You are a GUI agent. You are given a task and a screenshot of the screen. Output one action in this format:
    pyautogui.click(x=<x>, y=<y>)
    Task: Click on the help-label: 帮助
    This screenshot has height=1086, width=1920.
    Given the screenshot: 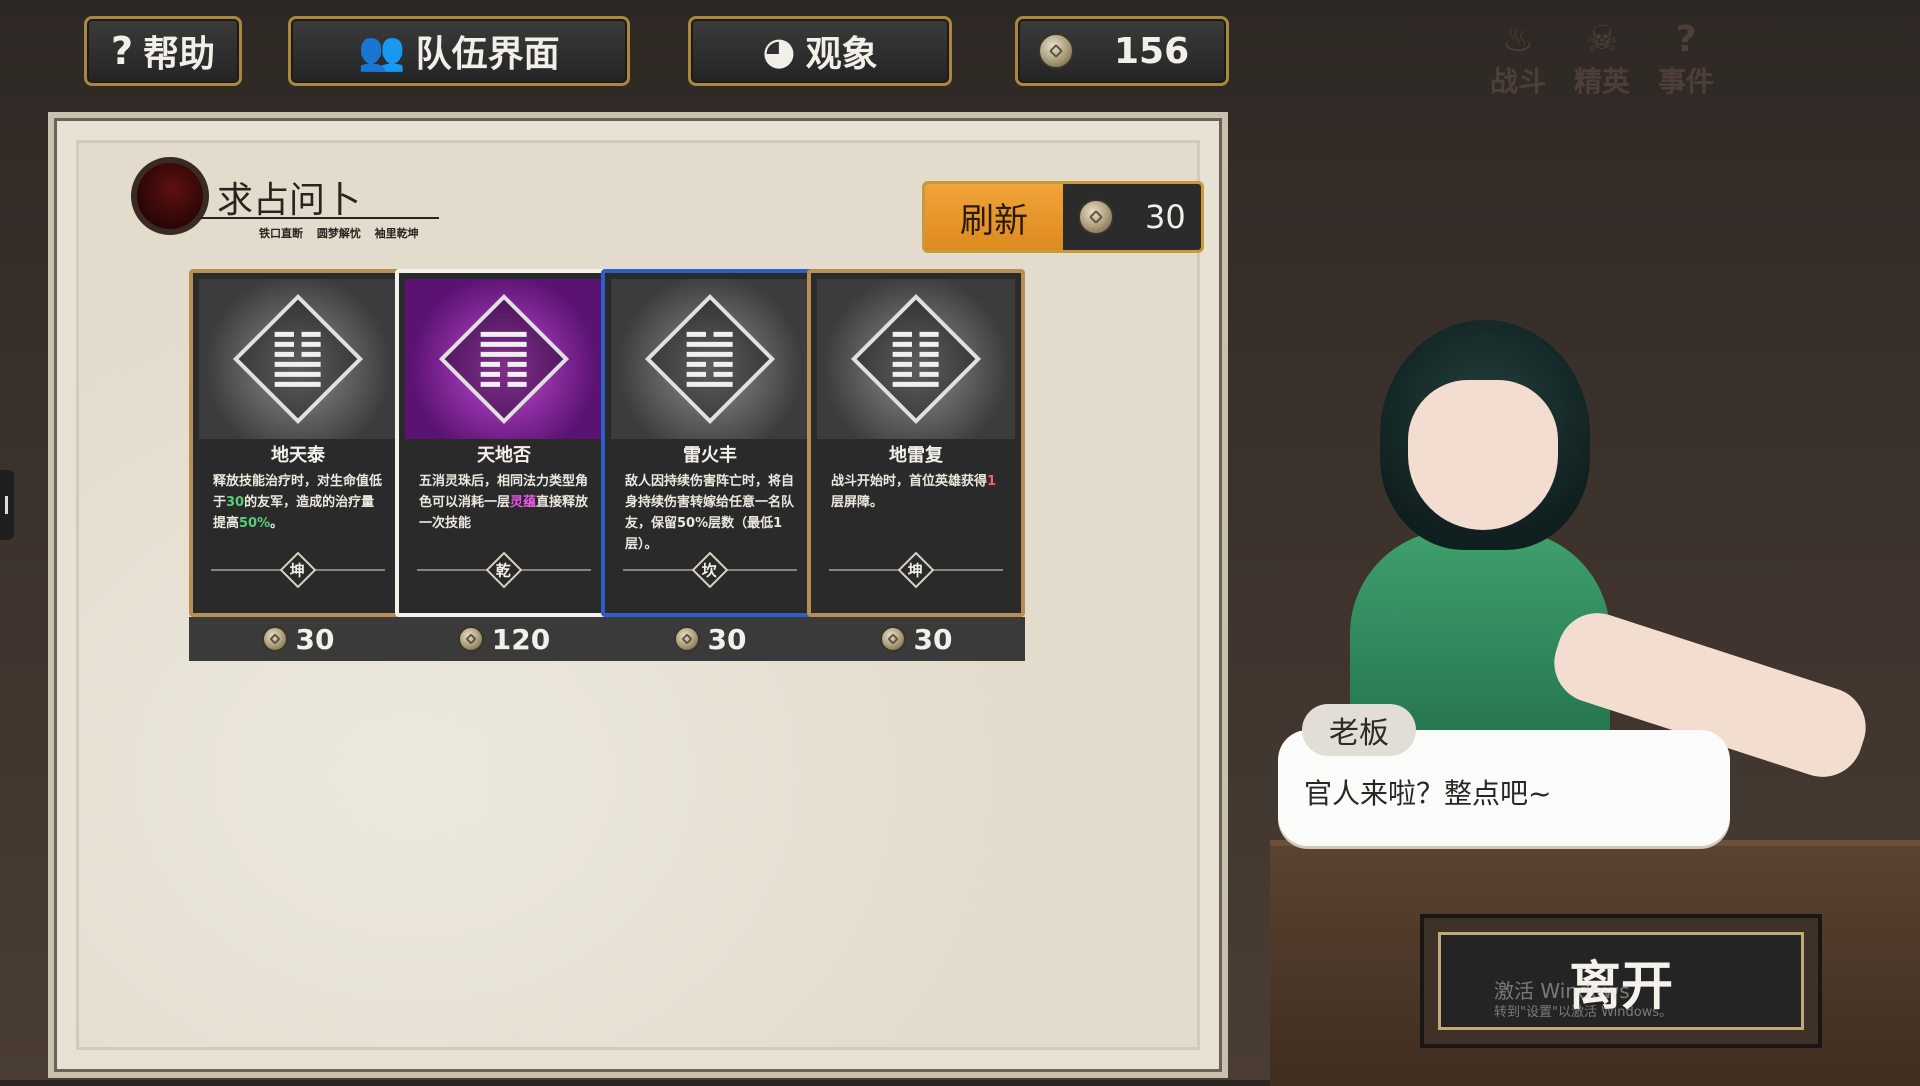 What is the action you would take?
    pyautogui.click(x=179, y=54)
    